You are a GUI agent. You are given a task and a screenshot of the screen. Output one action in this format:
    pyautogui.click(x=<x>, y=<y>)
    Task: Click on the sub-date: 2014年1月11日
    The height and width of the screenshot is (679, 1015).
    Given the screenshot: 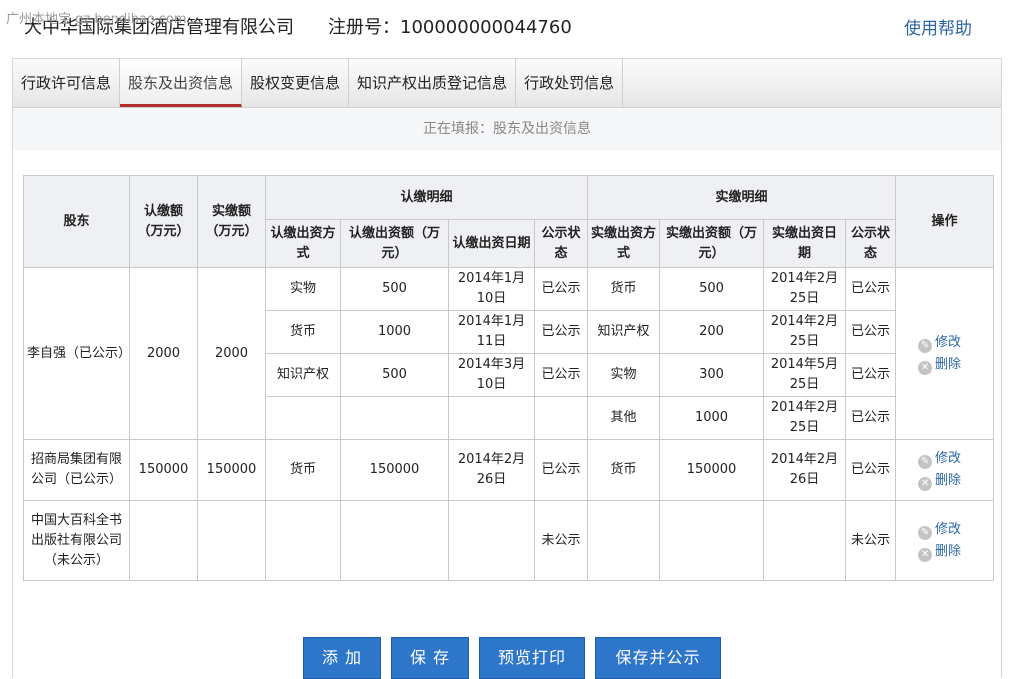 What is the action you would take?
    pyautogui.click(x=491, y=332)
    